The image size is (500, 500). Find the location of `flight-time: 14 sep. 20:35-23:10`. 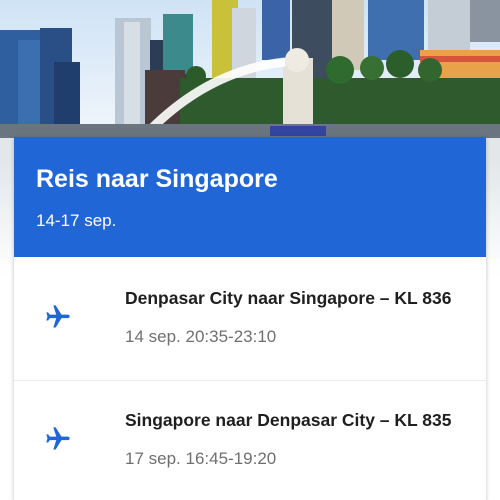

flight-time: 14 sep. 20:35-23:10 is located at coordinates (201, 336).